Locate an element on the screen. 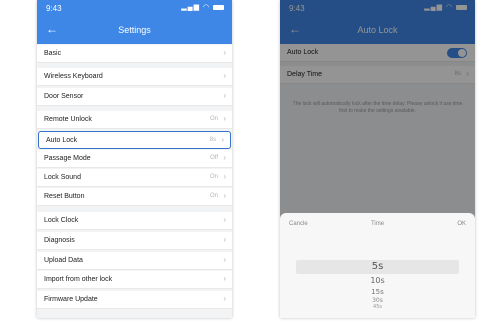 This screenshot has height=325, width=487. picker-option: 10s is located at coordinates (377, 281).